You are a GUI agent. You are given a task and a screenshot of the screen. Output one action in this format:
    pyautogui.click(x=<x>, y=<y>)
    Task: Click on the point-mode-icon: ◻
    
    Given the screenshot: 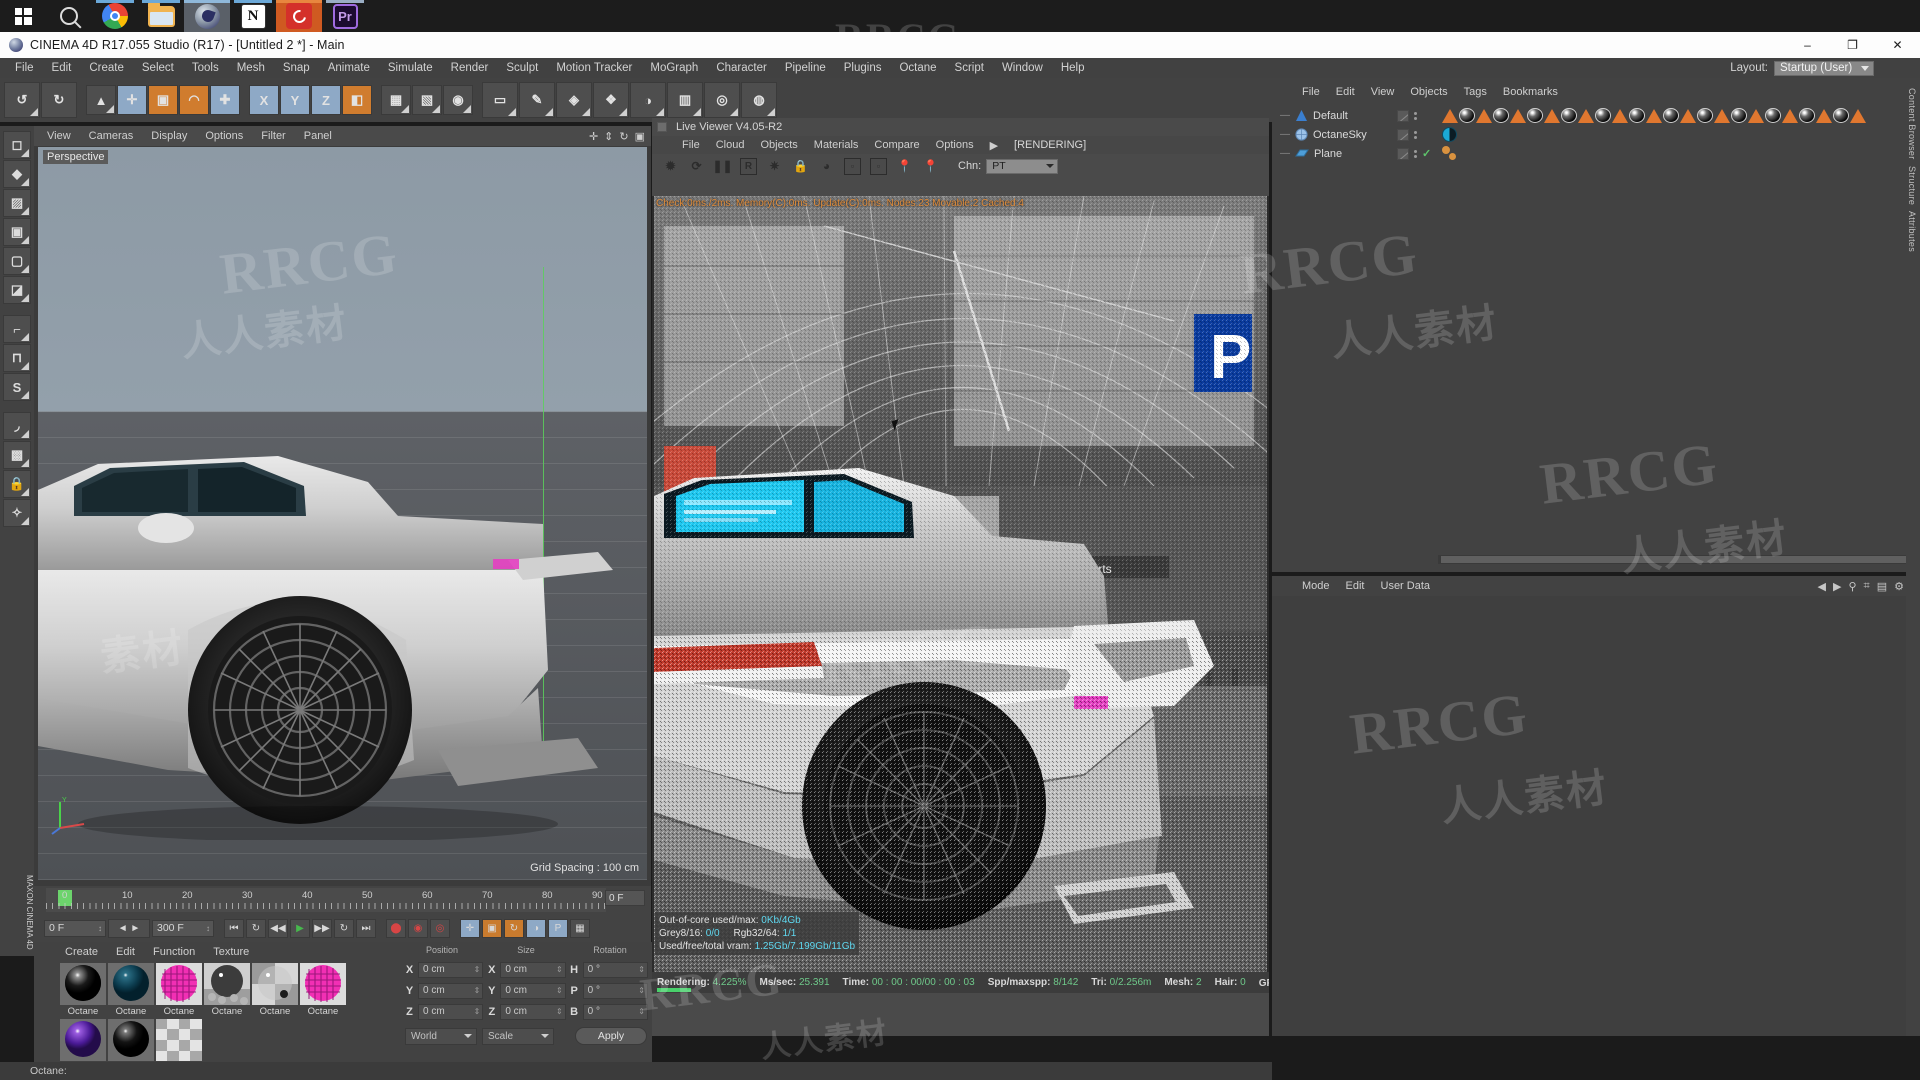 What is the action you would take?
    pyautogui.click(x=17, y=145)
    